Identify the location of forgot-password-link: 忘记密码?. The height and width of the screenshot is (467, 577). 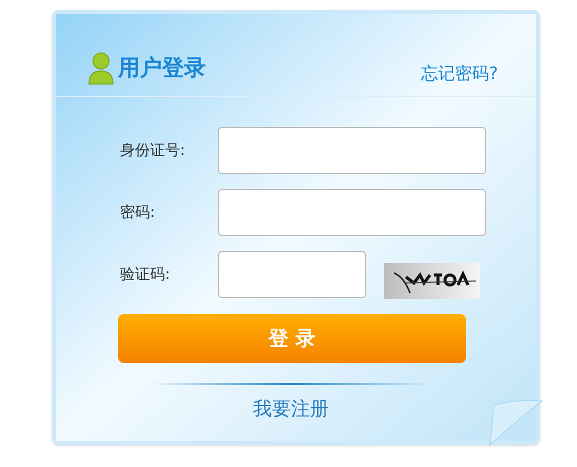
(459, 75).